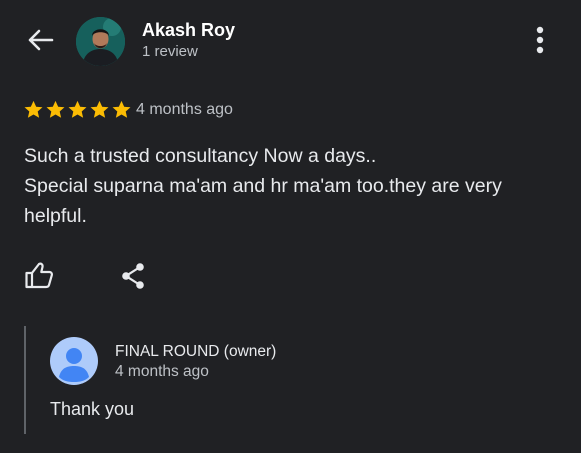 The width and height of the screenshot is (581, 453). I want to click on more-options-button, so click(540, 42).